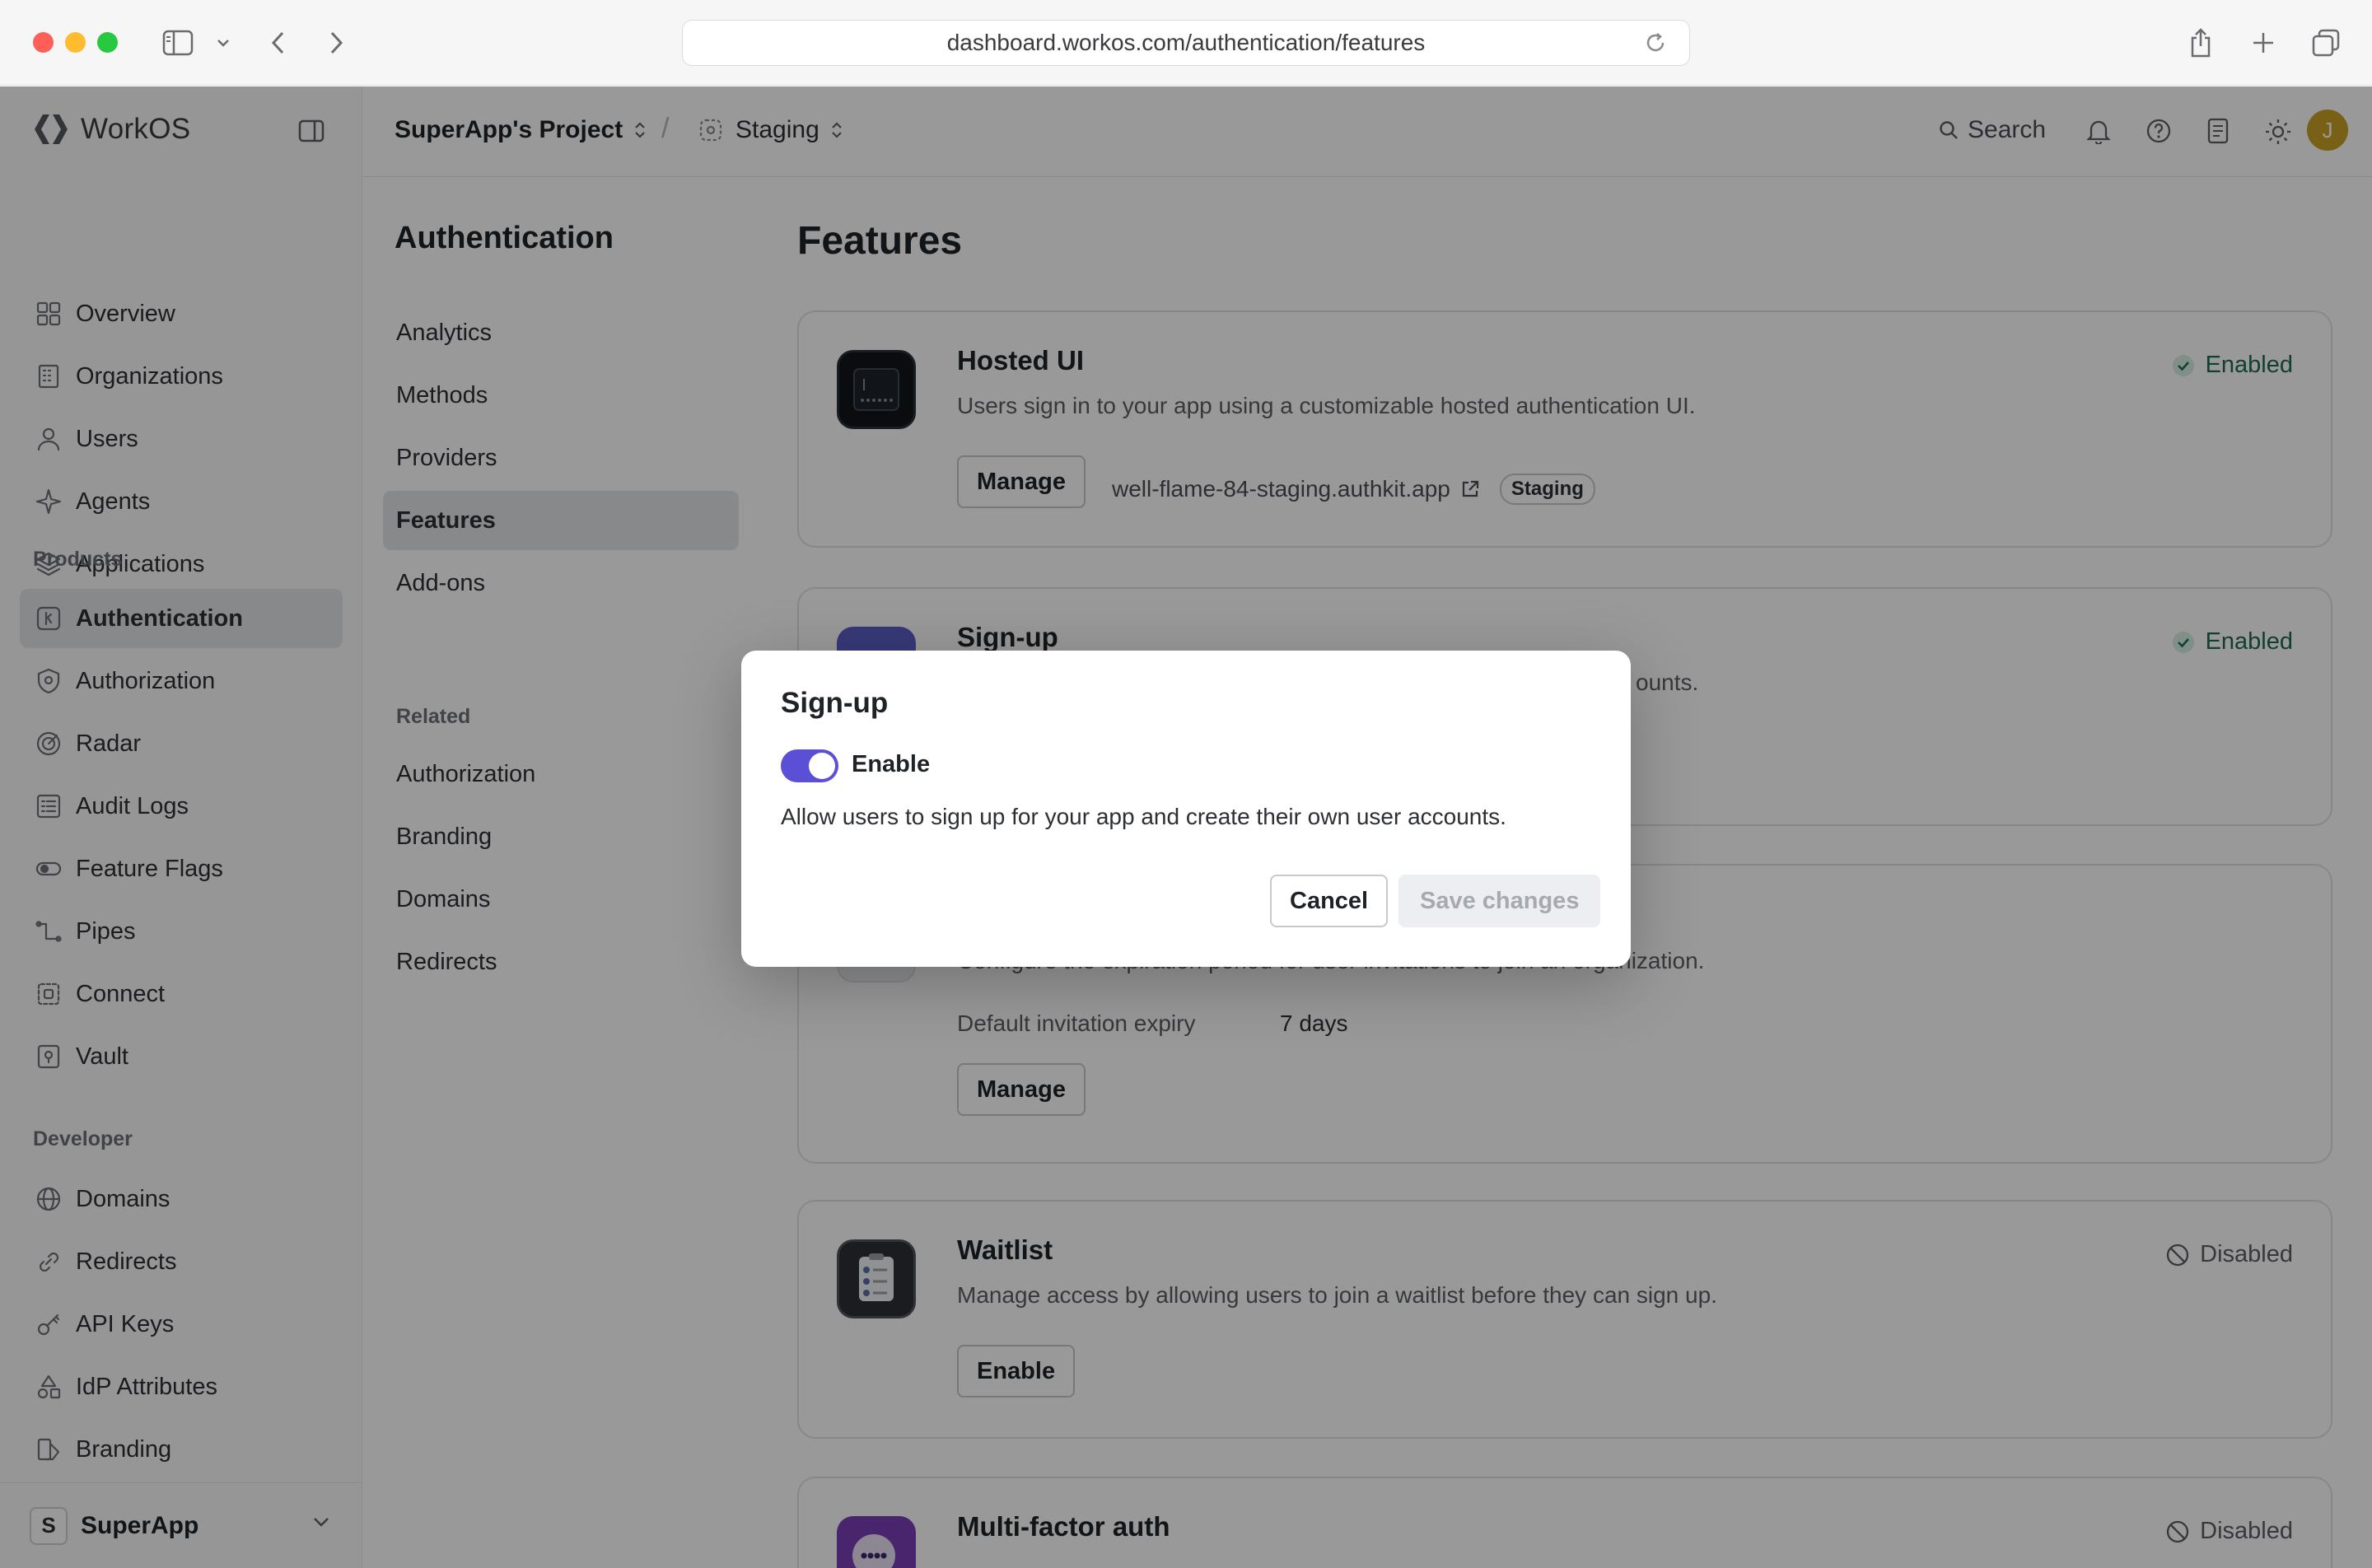  What do you see at coordinates (178, 43) in the screenshot?
I see `sidebar-toggle-icon` at bounding box center [178, 43].